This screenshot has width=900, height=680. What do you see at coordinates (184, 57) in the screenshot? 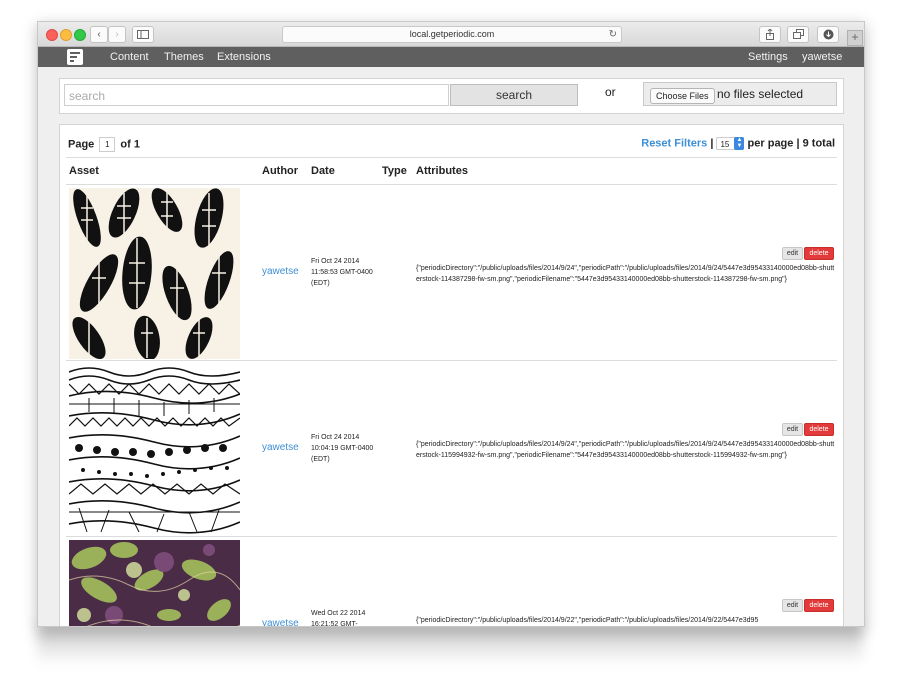
I see `nav-themes: Themes` at bounding box center [184, 57].